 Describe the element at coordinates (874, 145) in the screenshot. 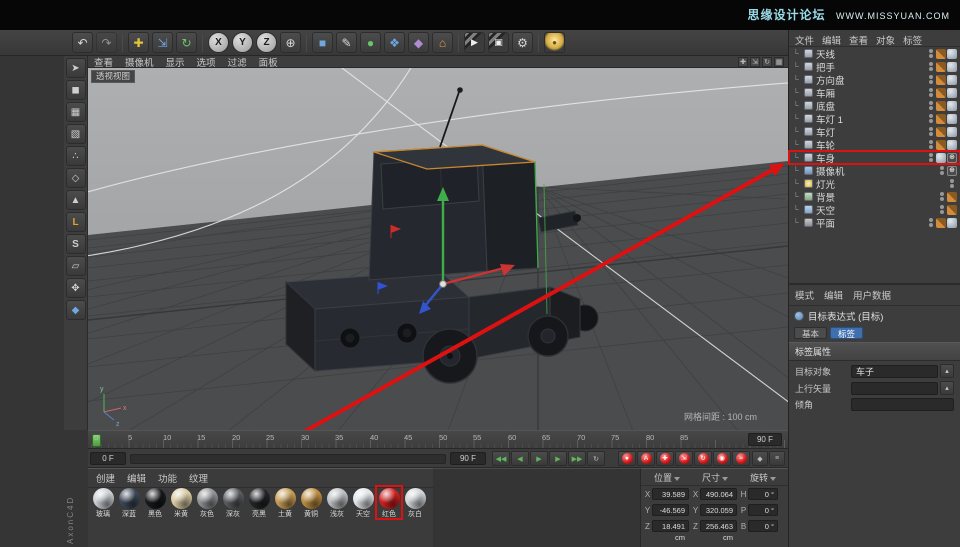

I see `object-row: └ 车轮` at that location.